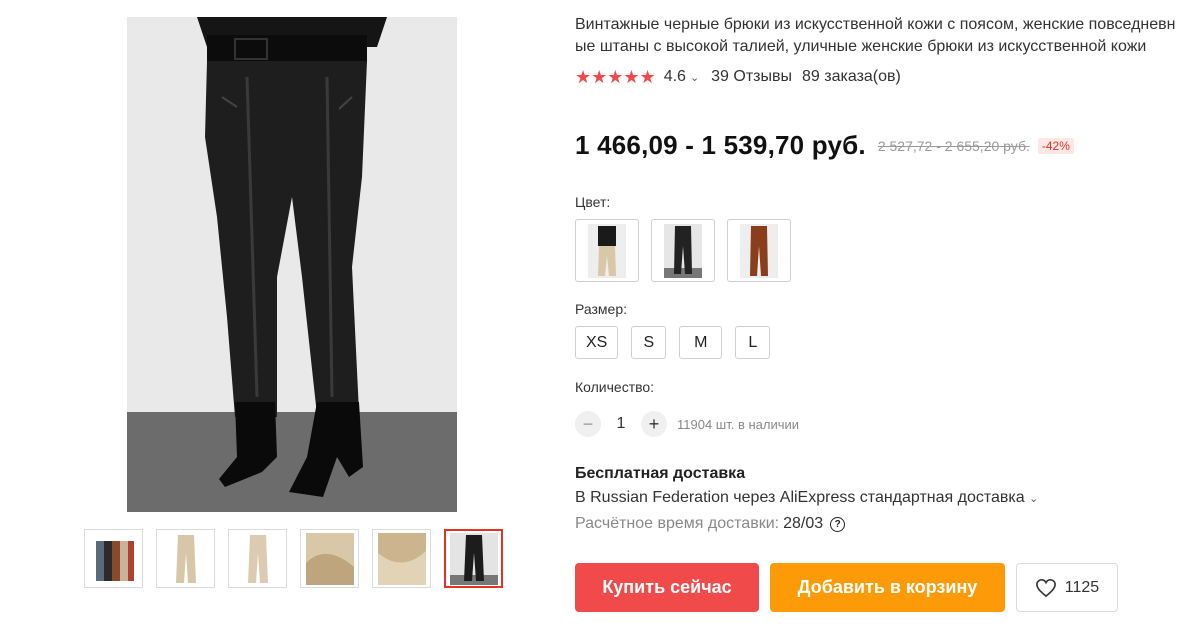 This screenshot has width=1200, height=628. What do you see at coordinates (293, 558) in the screenshot?
I see `thumbnail-strip` at bounding box center [293, 558].